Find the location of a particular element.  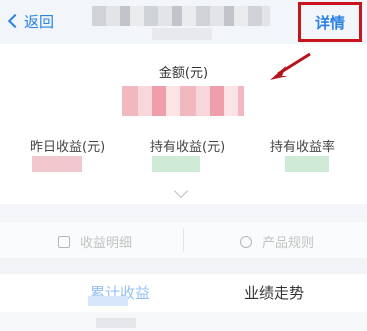

income-detail-label: 收益明细 is located at coordinates (106, 243).